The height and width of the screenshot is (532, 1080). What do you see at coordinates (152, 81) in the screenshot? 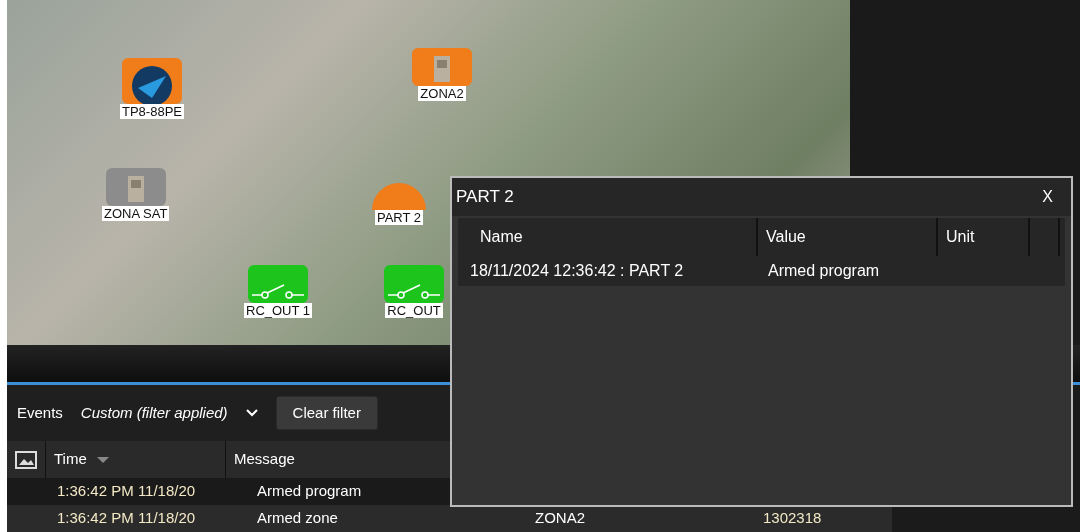
I see `device-marker-icon` at bounding box center [152, 81].